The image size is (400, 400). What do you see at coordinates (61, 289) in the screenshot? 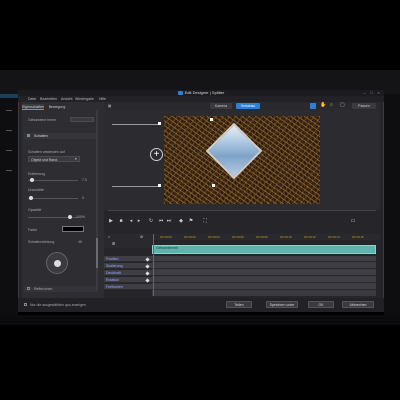
I see `reflection-section-header: Reflexionen` at bounding box center [61, 289].